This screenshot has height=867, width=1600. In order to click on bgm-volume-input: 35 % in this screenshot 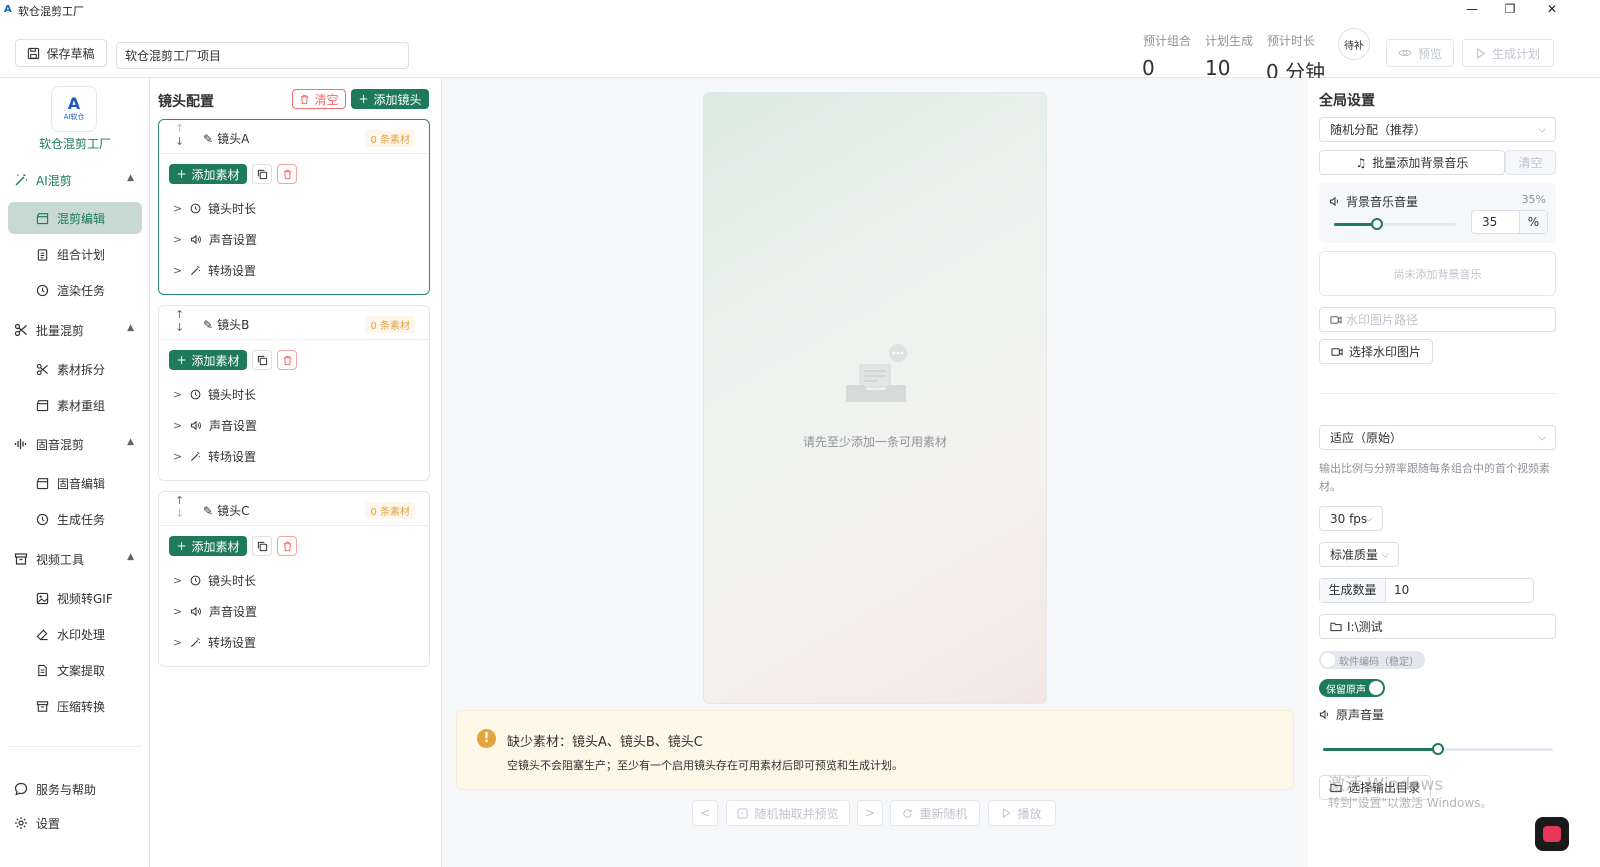, I will do `click(1509, 222)`.